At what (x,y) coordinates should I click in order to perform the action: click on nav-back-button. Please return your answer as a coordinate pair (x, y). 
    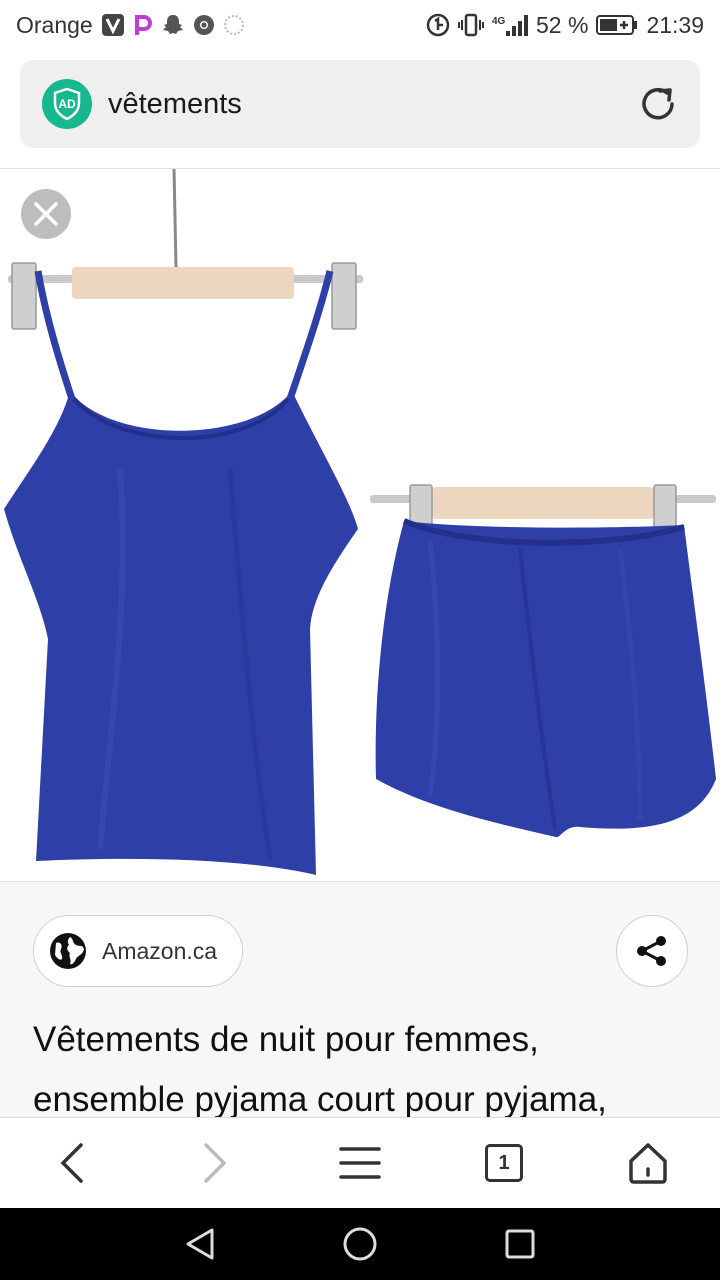
    Looking at the image, I should click on (200, 1244).